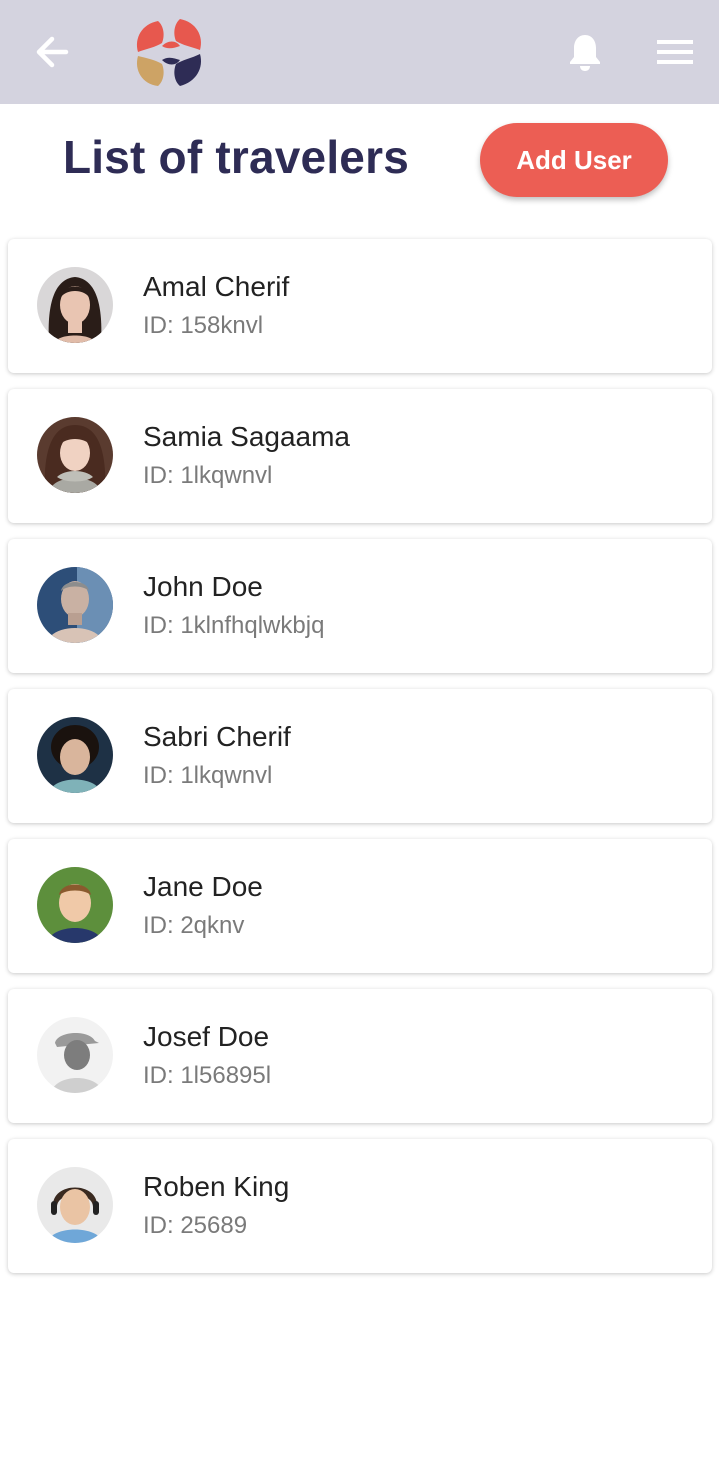  I want to click on traveler-card: John Doe ID: 1klnfhqlwkbjq, so click(360, 606).